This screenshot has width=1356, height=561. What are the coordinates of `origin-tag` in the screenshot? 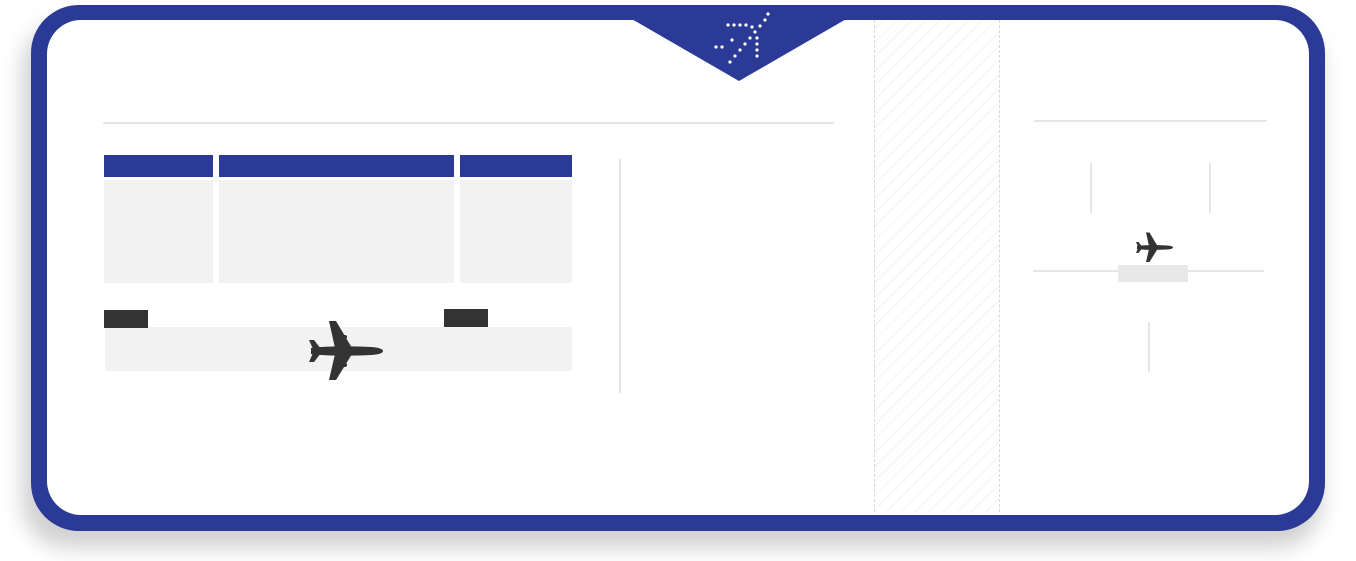 It's located at (126, 319).